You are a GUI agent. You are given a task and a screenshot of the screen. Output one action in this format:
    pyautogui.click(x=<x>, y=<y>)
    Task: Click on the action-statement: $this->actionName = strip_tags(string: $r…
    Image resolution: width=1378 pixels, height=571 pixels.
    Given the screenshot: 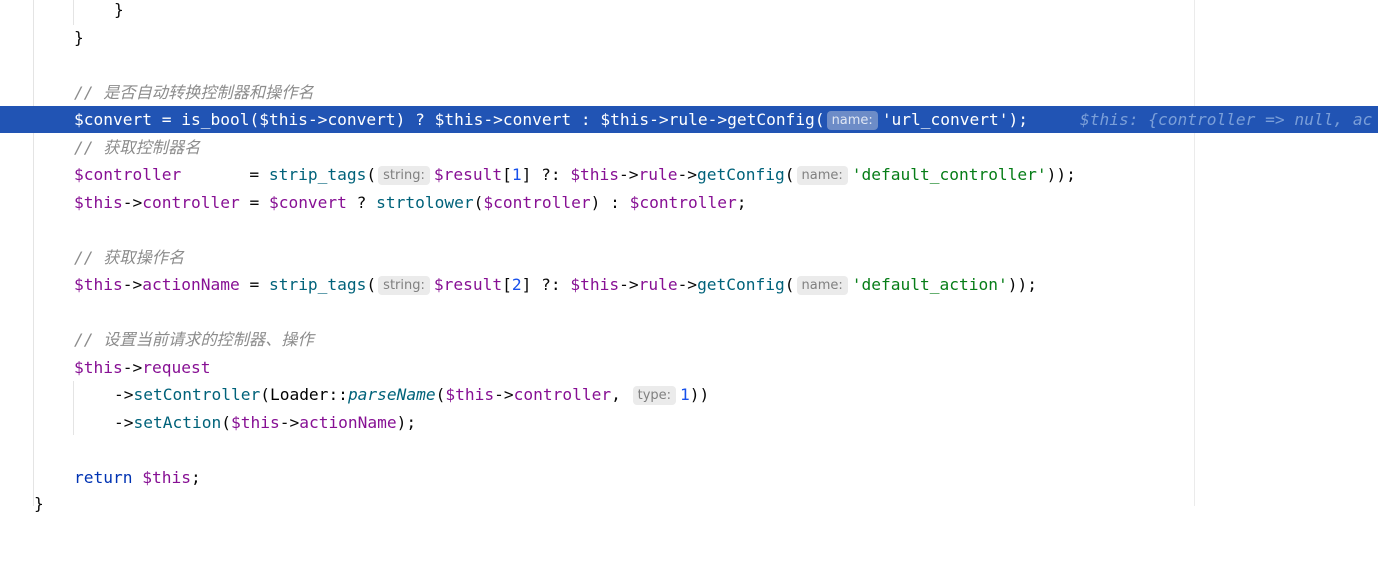 What is the action you would take?
    pyautogui.click(x=555, y=284)
    